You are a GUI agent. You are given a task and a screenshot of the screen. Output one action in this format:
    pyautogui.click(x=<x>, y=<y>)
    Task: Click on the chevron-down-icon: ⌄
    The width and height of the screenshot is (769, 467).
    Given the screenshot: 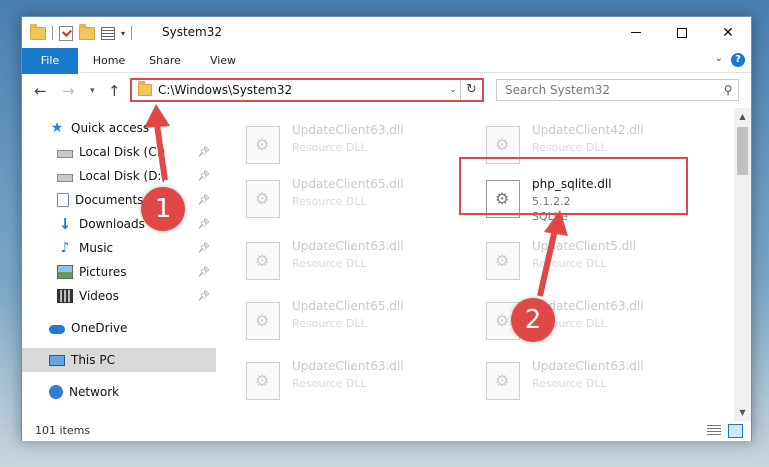 What is the action you would take?
    pyautogui.click(x=453, y=90)
    